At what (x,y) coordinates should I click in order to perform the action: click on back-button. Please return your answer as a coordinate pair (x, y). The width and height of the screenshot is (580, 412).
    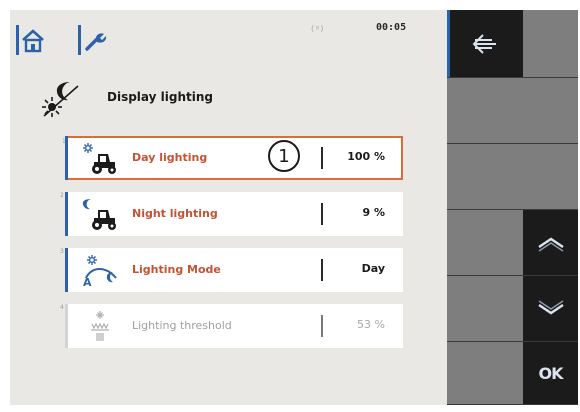
    Looking at the image, I should click on (485, 44).